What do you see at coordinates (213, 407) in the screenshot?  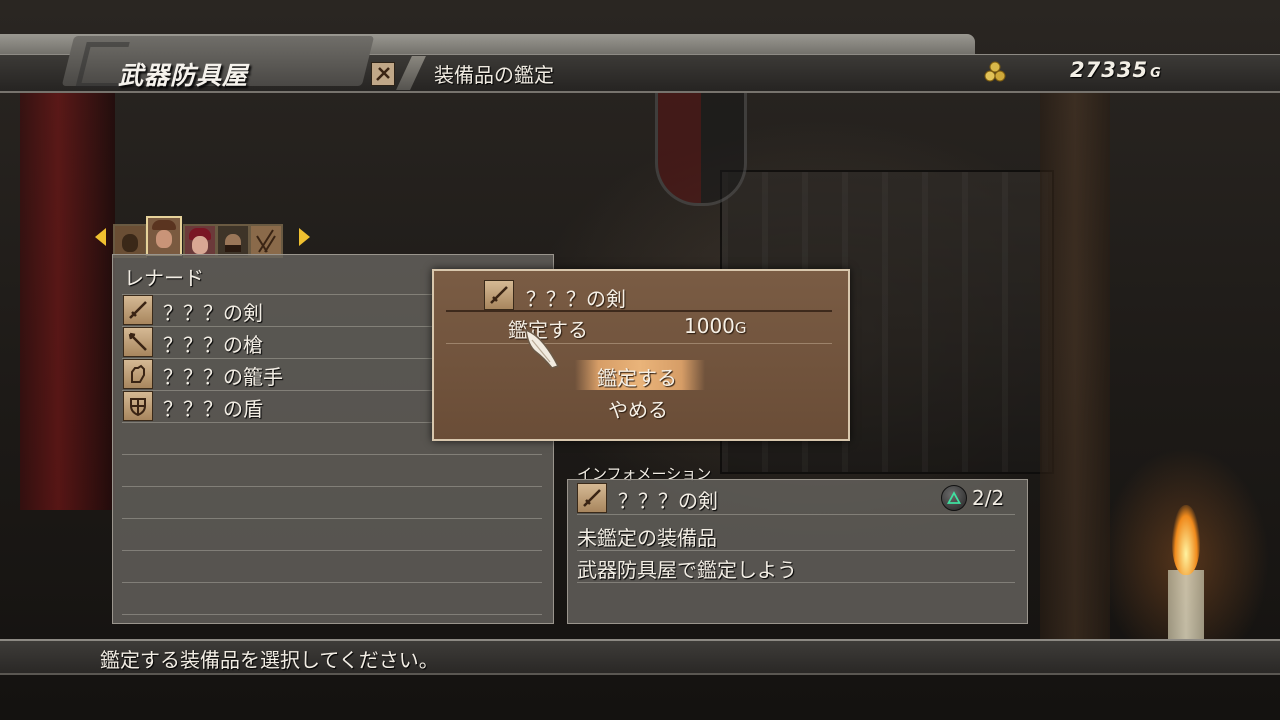 I see `inventory-item-shield: ？？？の盾` at bounding box center [213, 407].